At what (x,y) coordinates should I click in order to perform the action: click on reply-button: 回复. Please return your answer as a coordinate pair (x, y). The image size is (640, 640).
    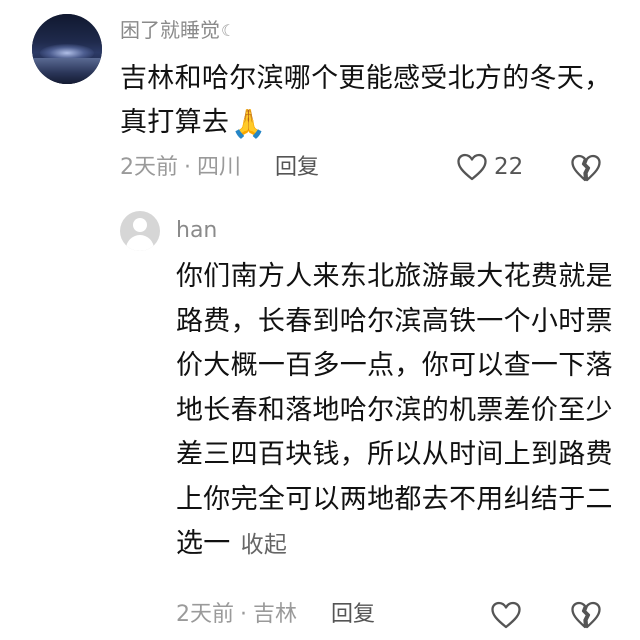
    Looking at the image, I should click on (297, 167).